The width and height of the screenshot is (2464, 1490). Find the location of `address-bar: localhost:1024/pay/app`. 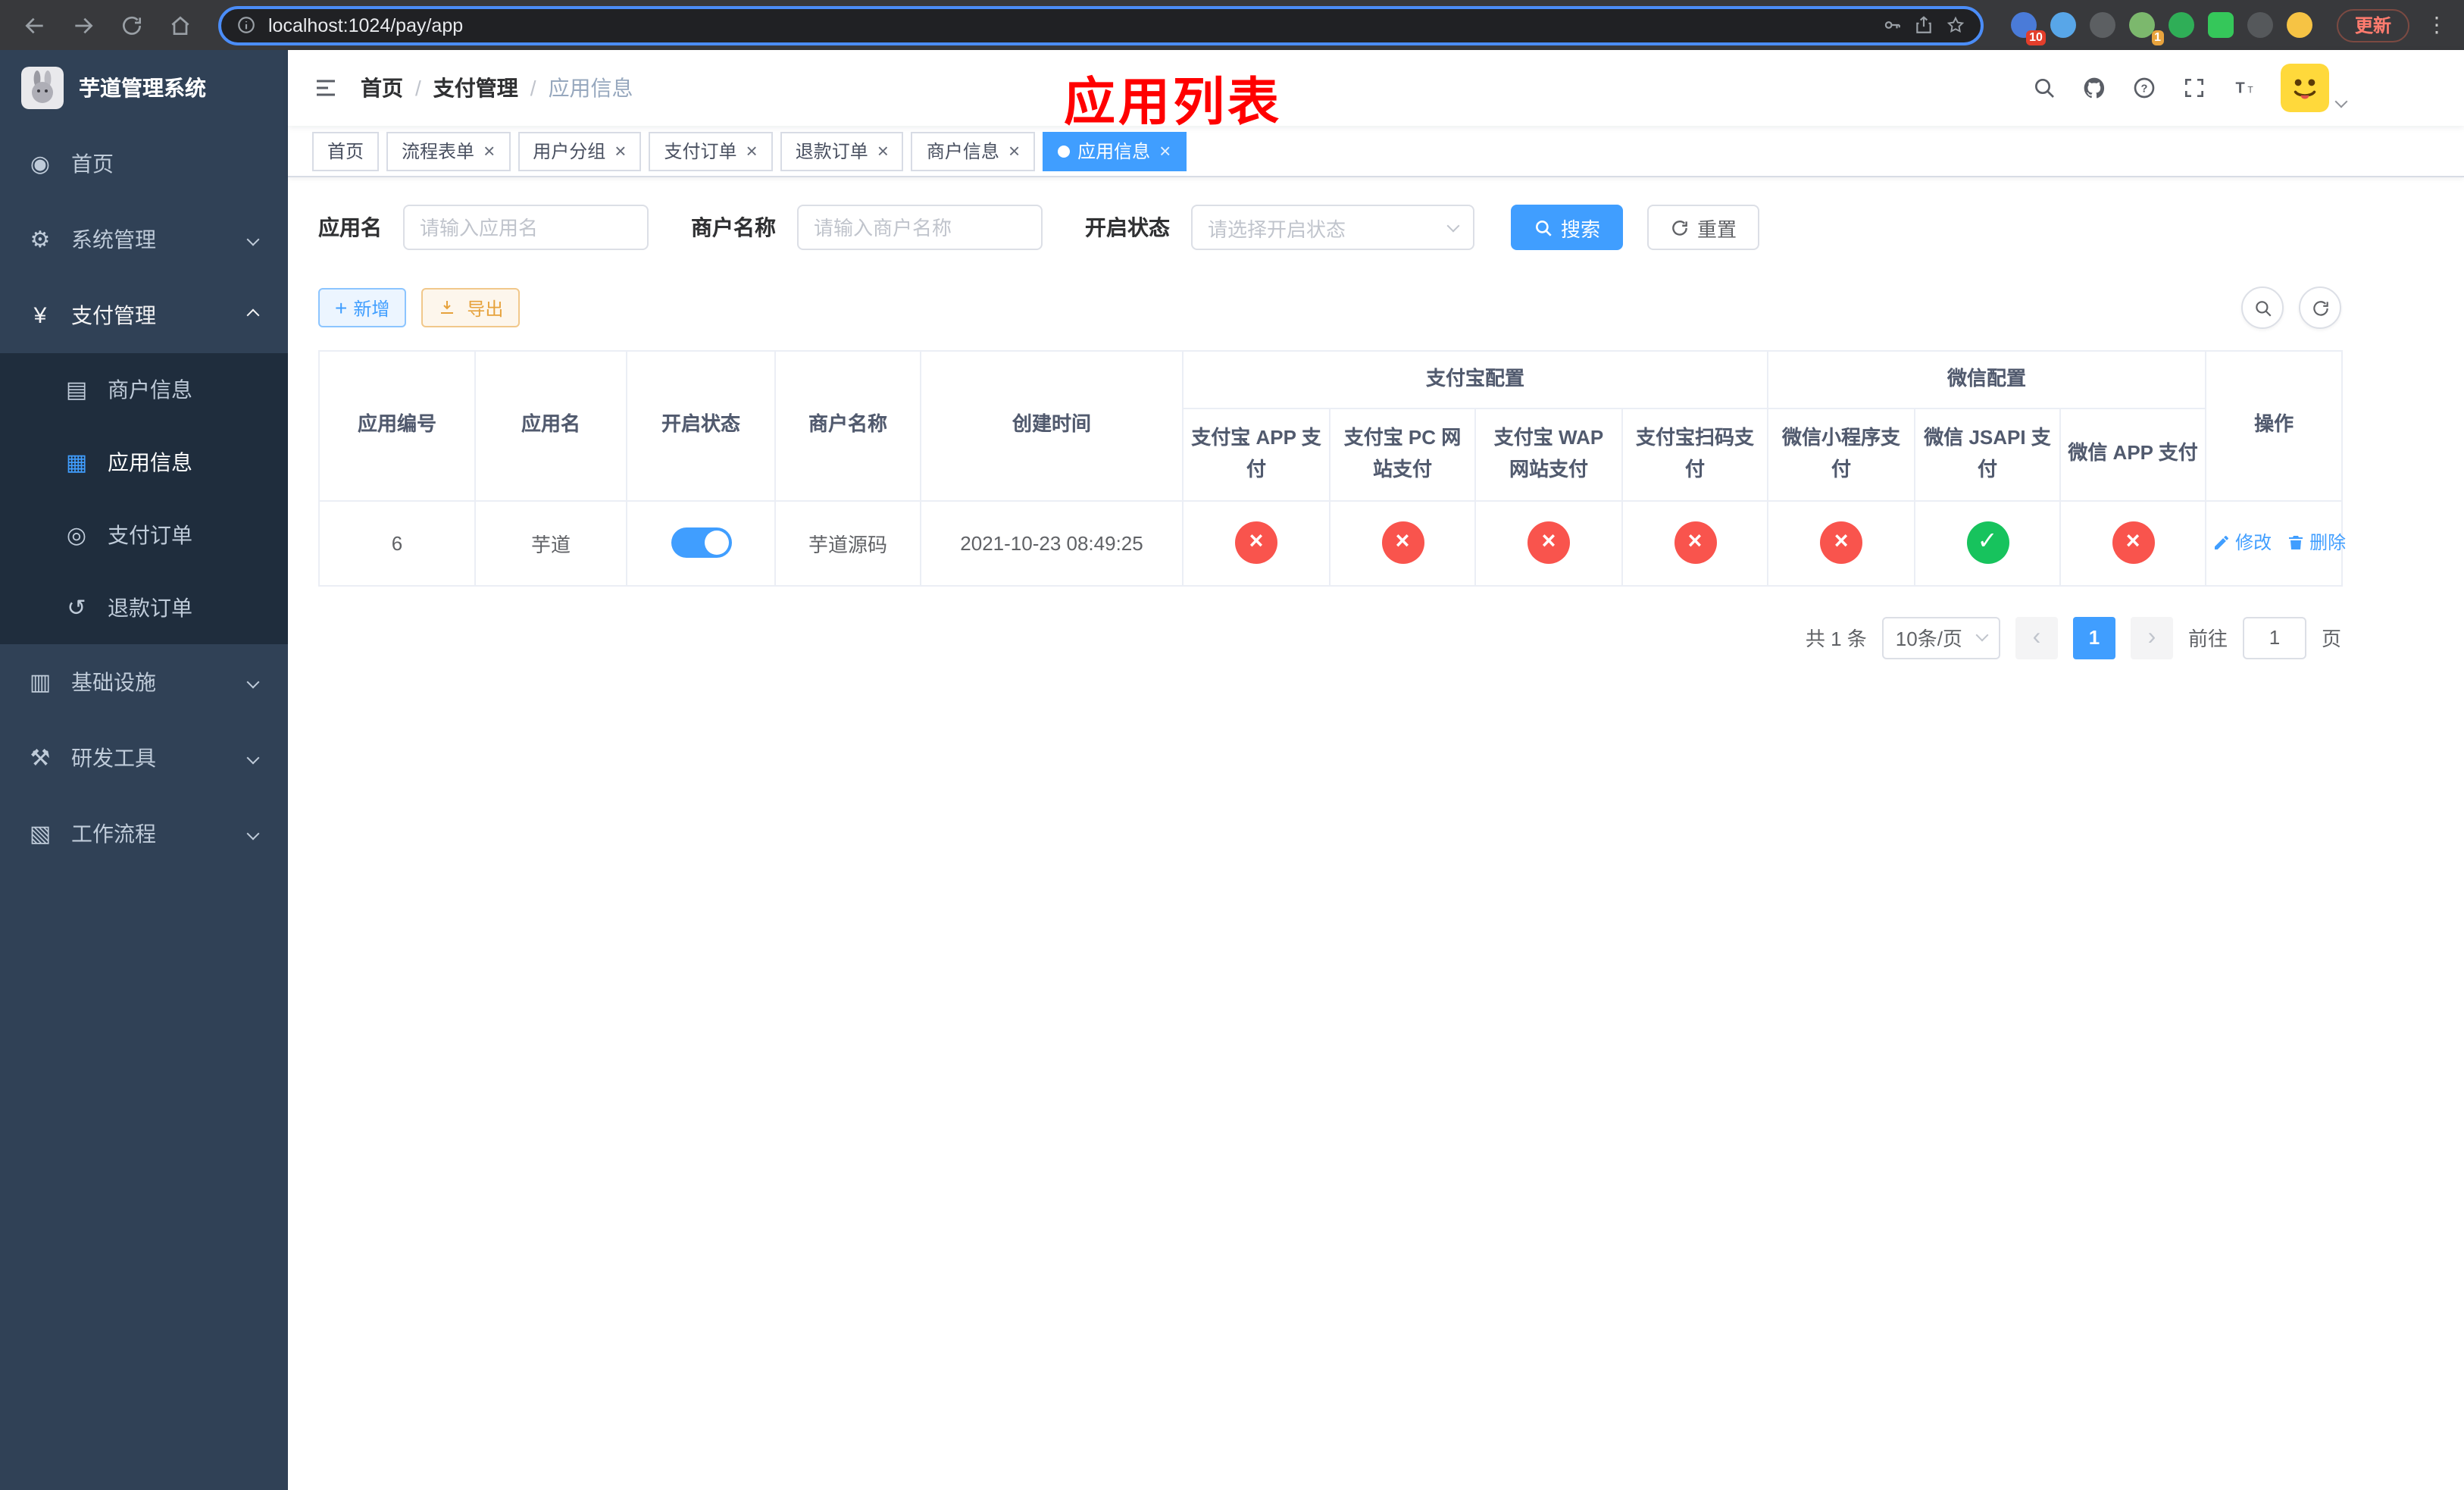

address-bar: localhost:1024/pay/app is located at coordinates (1101, 25).